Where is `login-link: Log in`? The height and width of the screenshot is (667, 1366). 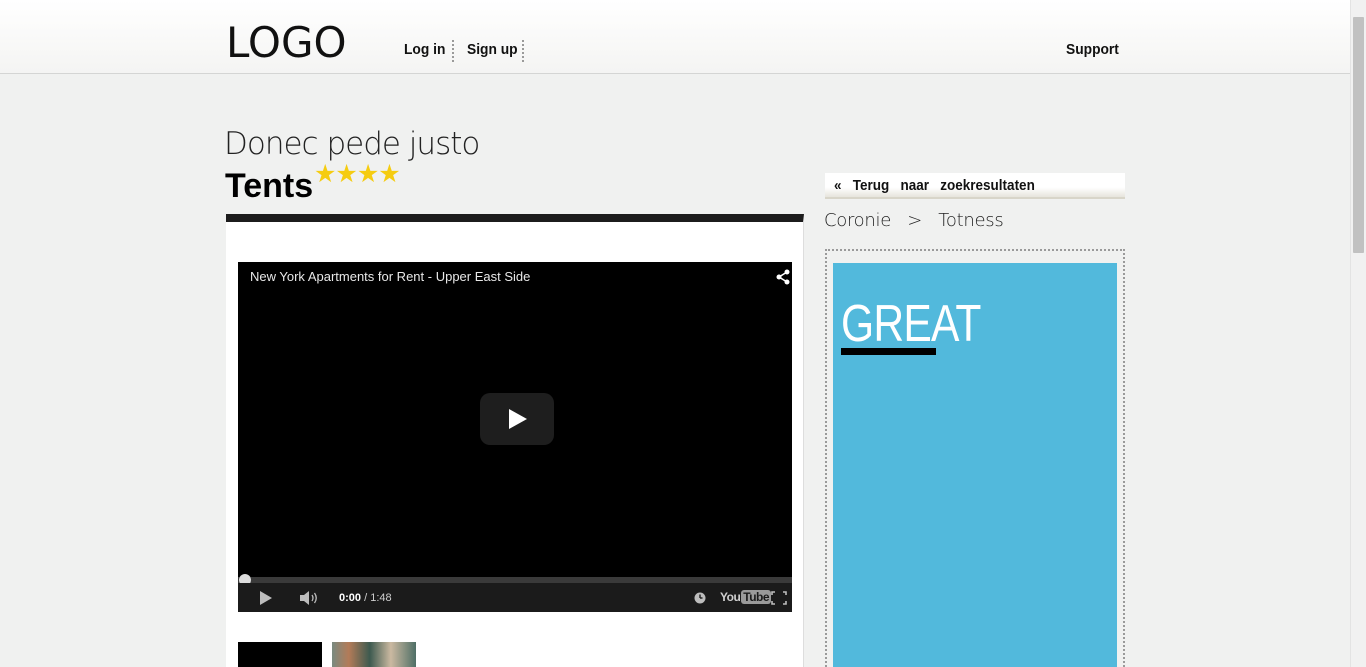 login-link: Log in is located at coordinates (424, 50).